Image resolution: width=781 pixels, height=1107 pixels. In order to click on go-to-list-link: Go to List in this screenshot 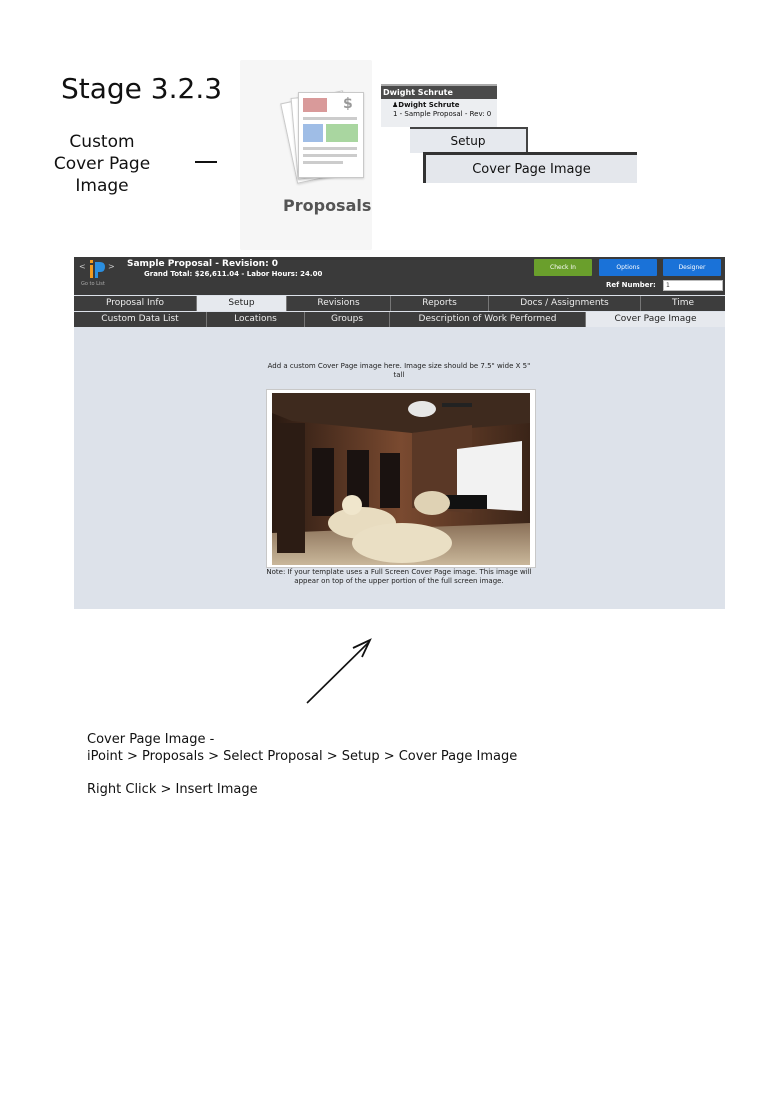, I will do `click(93, 284)`.